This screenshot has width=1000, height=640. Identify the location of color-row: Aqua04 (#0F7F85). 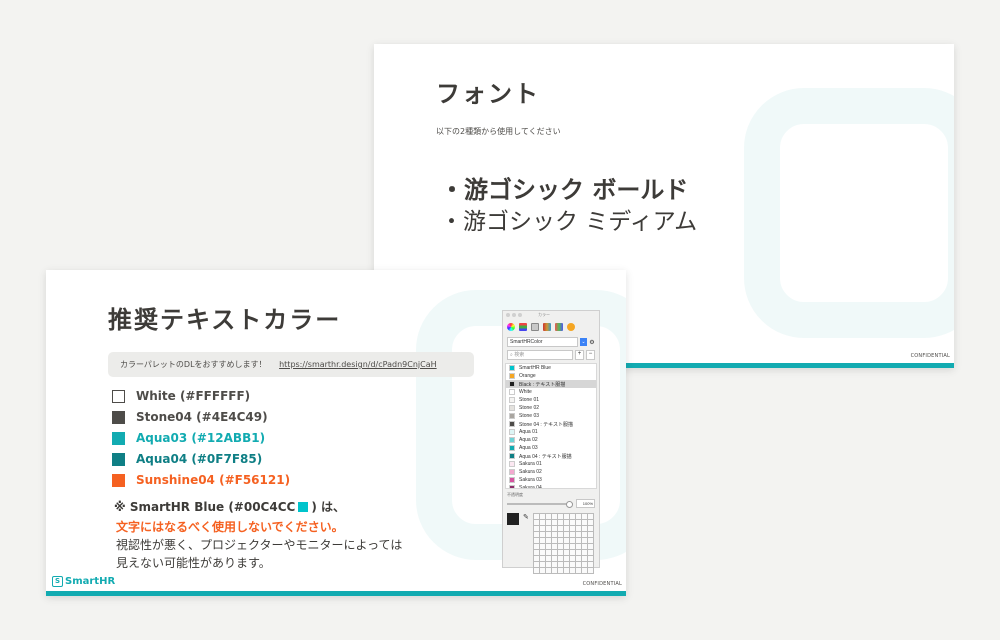
(187, 459).